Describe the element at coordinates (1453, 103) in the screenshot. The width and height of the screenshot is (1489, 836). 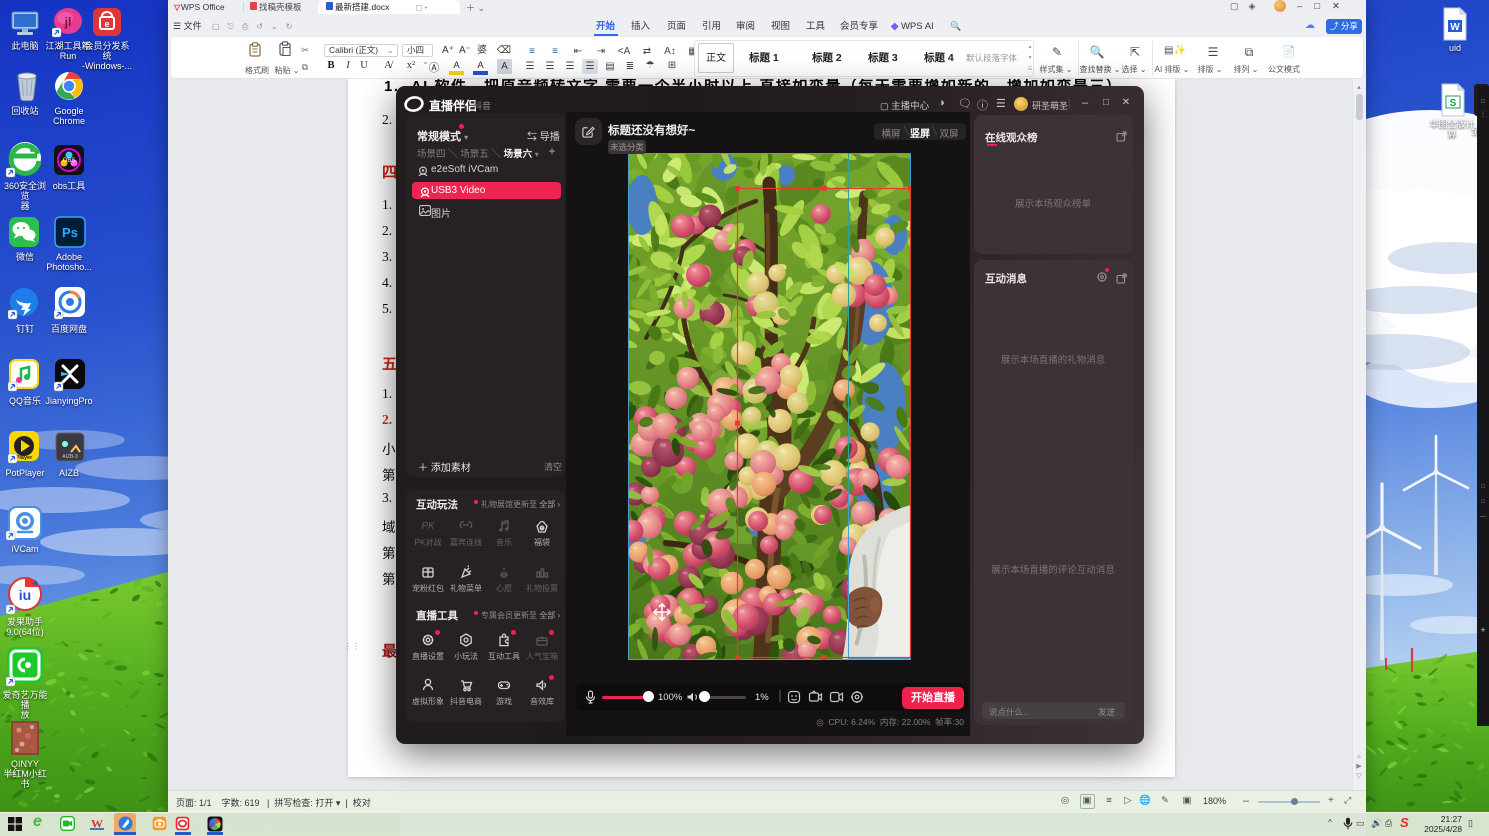
I see `svg-text: S` at that location.